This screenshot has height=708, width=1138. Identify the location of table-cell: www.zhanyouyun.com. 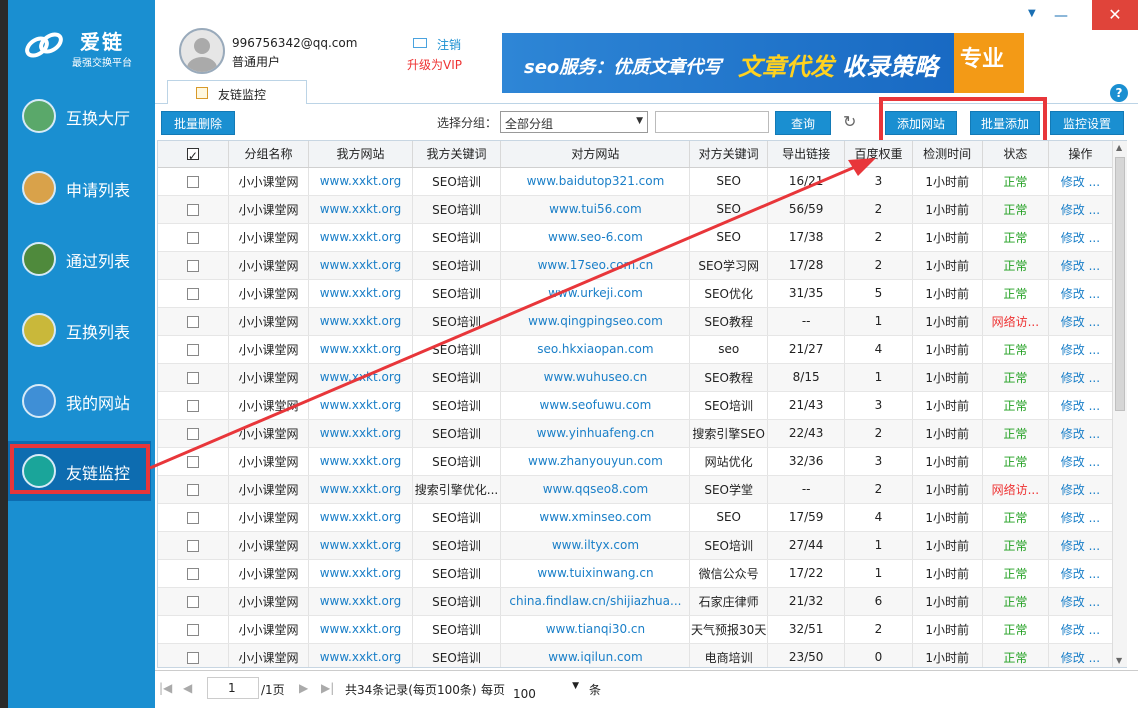
(595, 461).